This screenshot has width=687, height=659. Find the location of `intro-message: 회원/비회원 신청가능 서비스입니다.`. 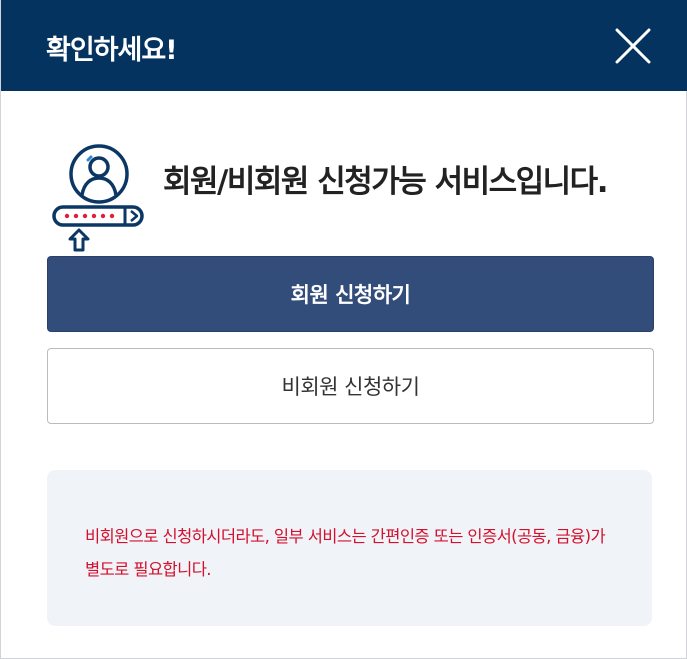

intro-message: 회원/비회원 신청가능 서비스입니다. is located at coordinates (385, 182).